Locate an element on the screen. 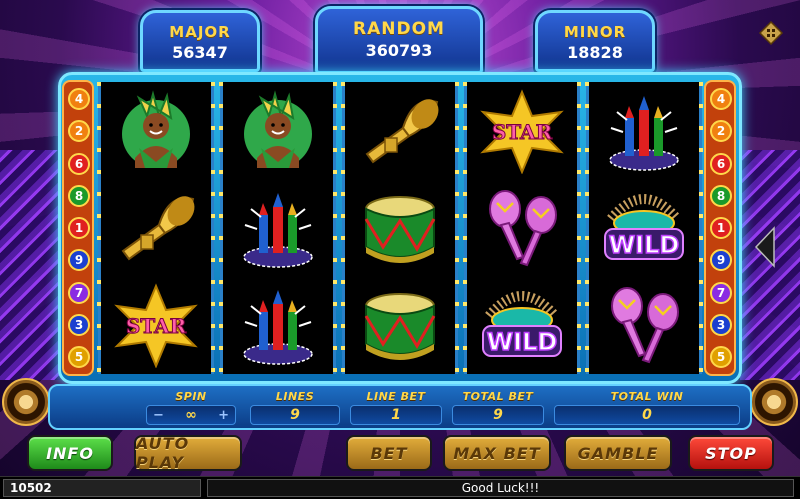  speaker-right-icon is located at coordinates (774, 402).